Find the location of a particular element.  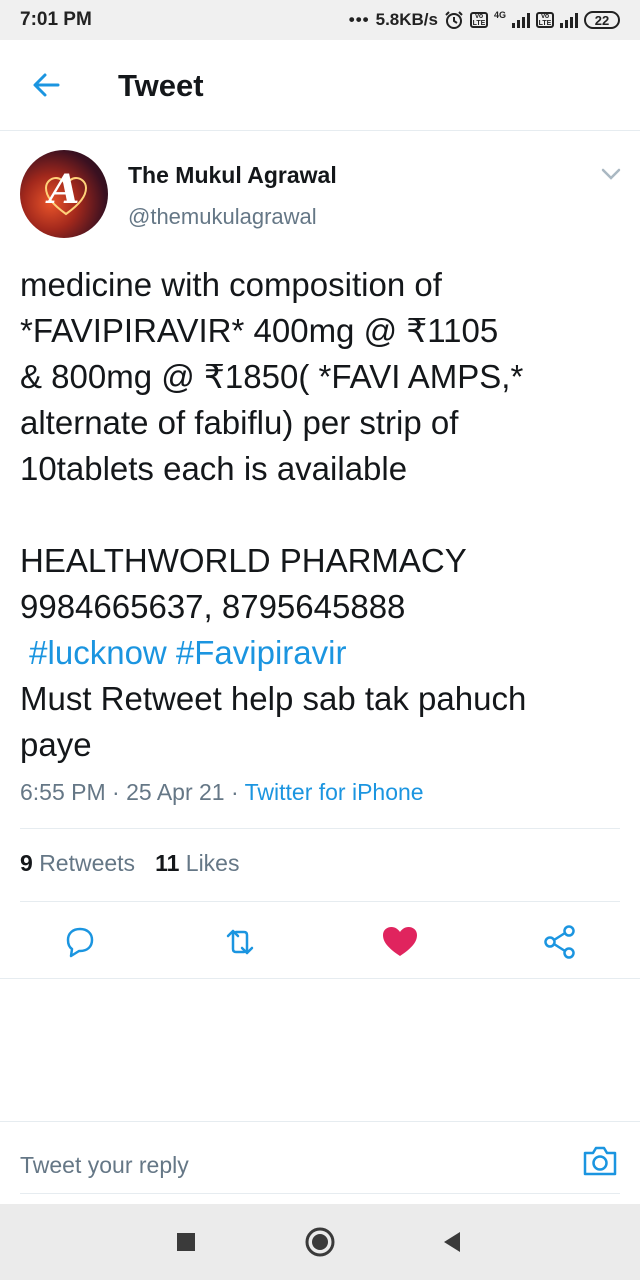

signal-icon is located at coordinates (521, 20).